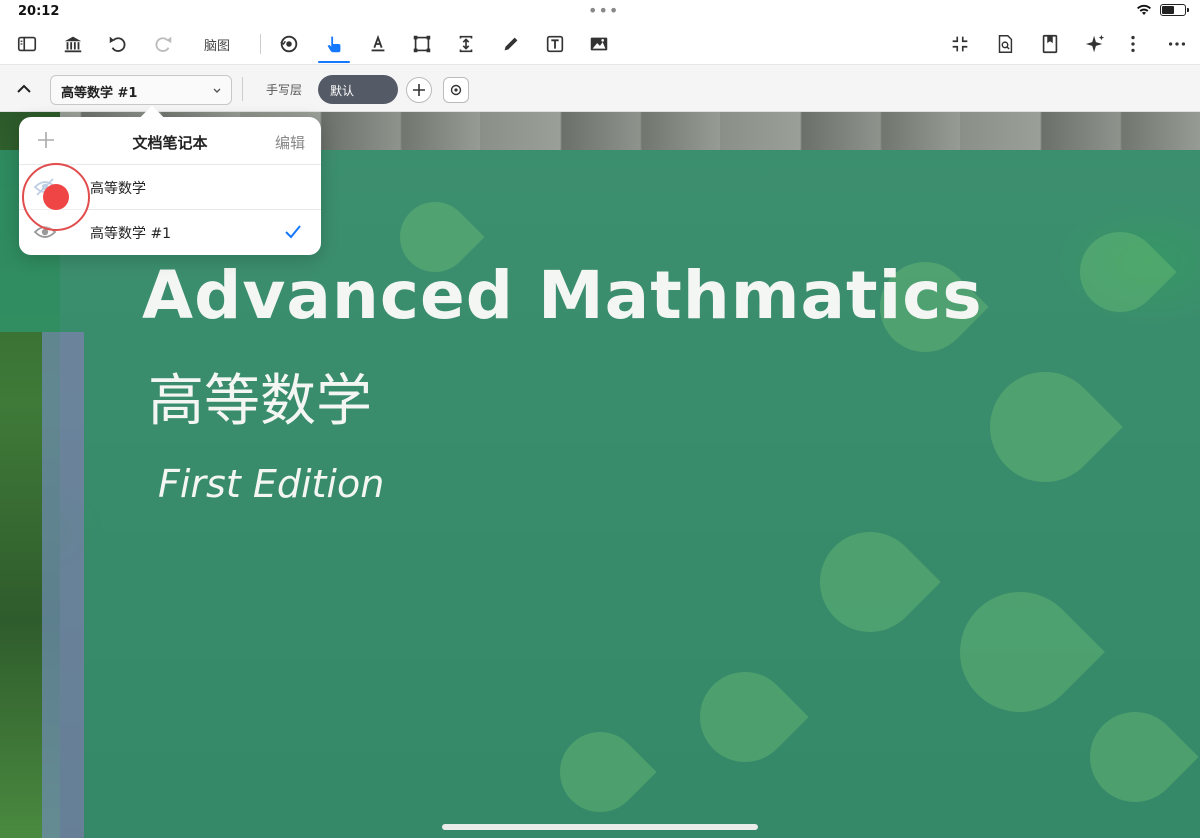  I want to click on gear-icon, so click(456, 90).